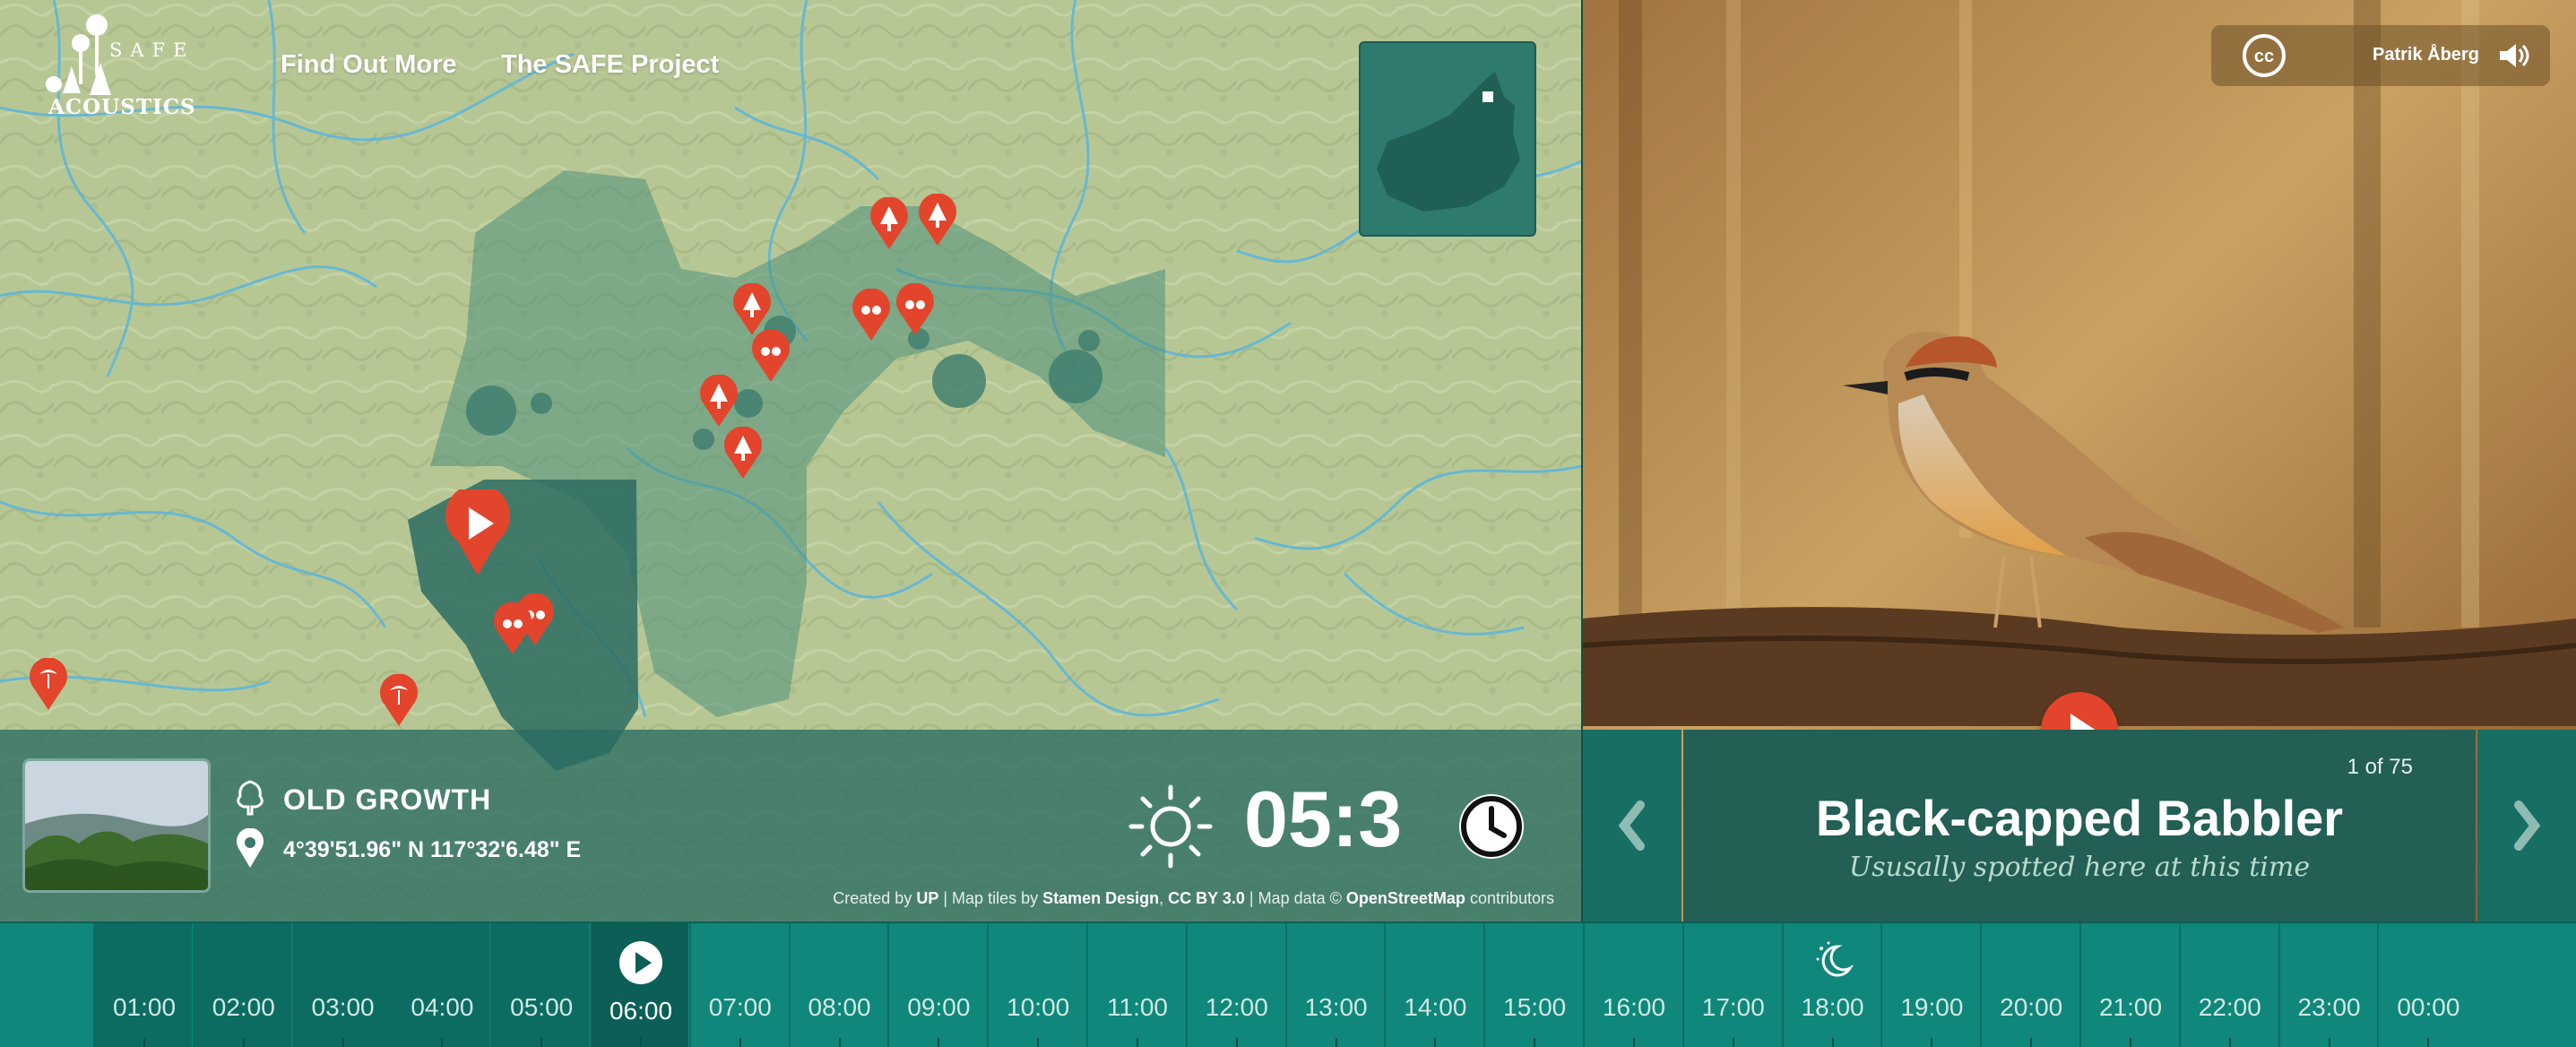 This screenshot has width=2576, height=1047. Describe the element at coordinates (1632, 826) in the screenshot. I see `previous-bird-button` at that location.